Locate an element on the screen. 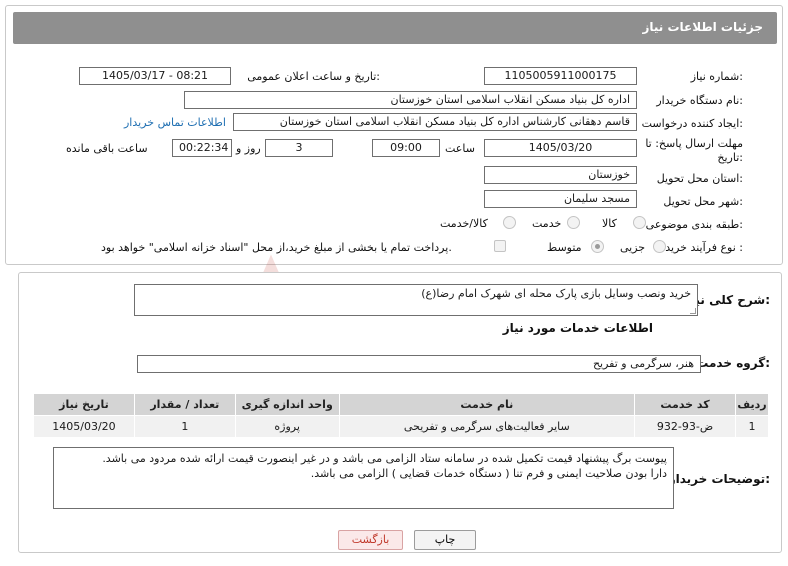 The width and height of the screenshot is (788, 566). process-radio-minor is located at coordinates (659, 246).